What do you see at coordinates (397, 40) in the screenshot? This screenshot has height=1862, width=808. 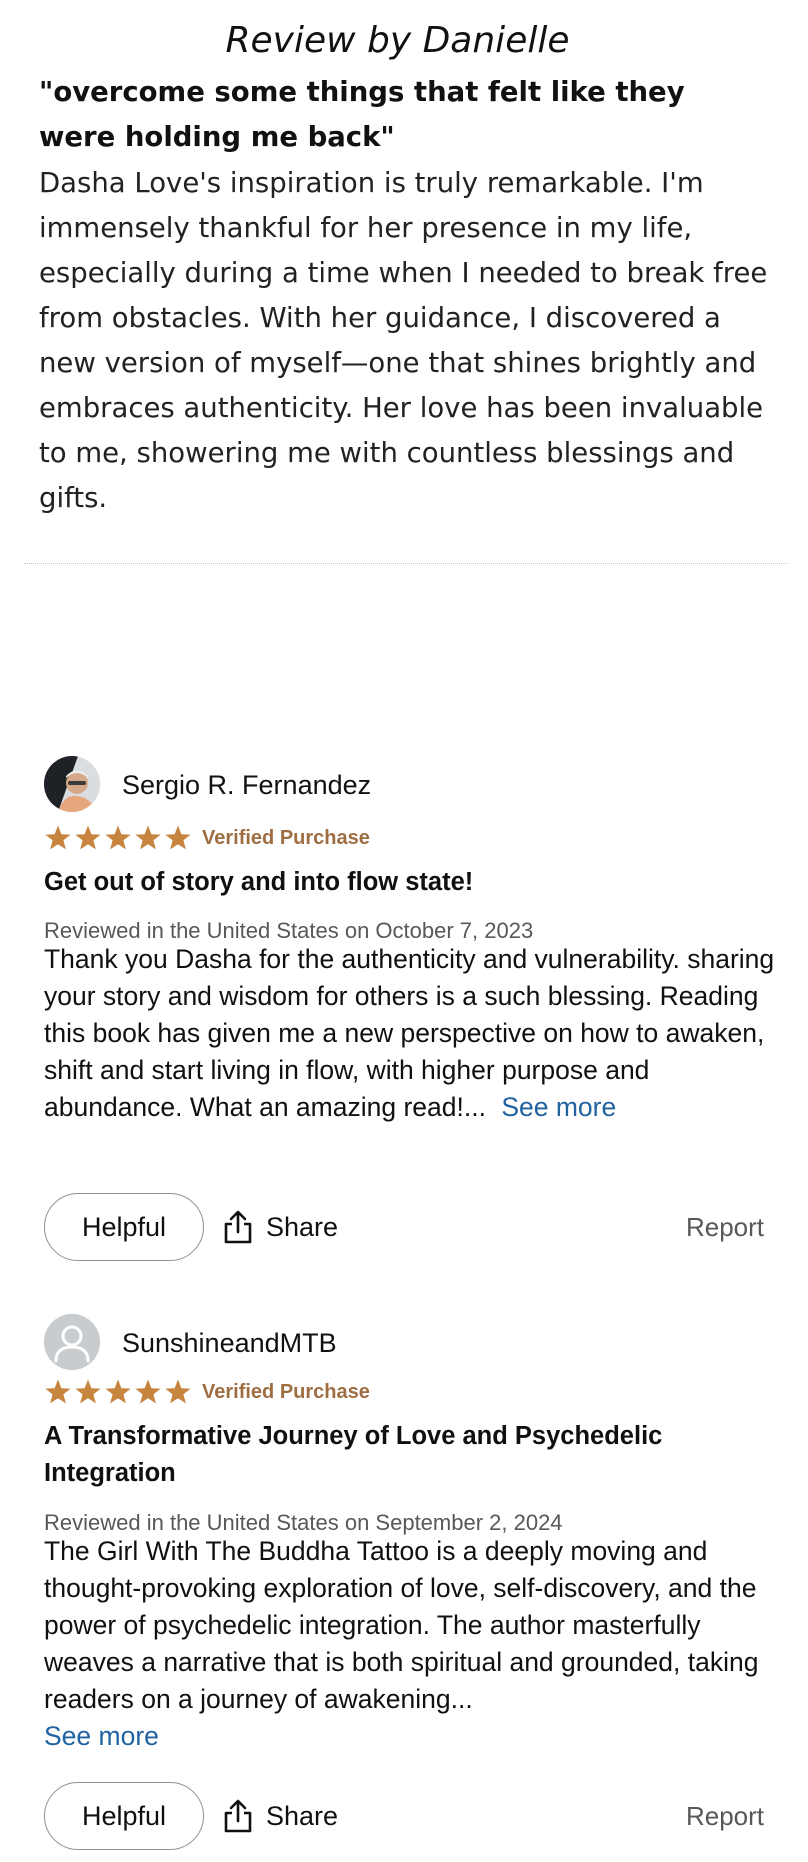 I see `testimonial-title: Review by Danielle` at bounding box center [397, 40].